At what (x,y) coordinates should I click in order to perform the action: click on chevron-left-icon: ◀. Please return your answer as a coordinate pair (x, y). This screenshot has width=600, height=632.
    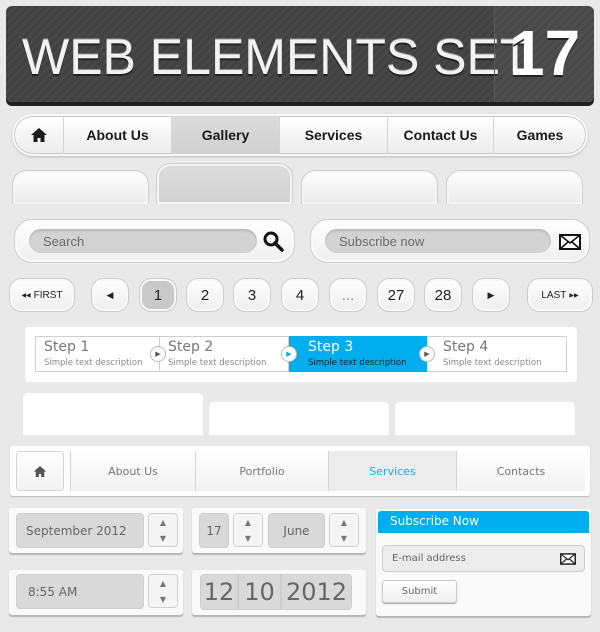
    Looking at the image, I should click on (110, 294).